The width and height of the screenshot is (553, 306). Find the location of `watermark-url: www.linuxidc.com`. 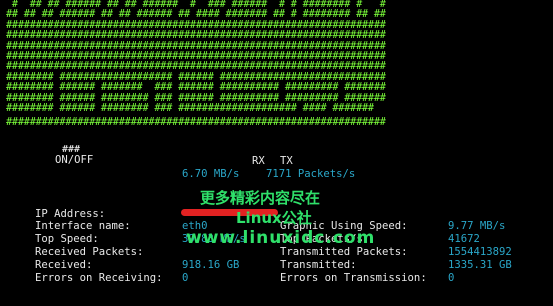

watermark-url: www.linuxidc.com is located at coordinates (281, 238).